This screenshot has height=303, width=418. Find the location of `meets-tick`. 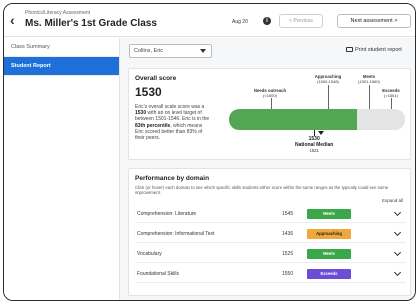

meets-tick is located at coordinates (369, 97).